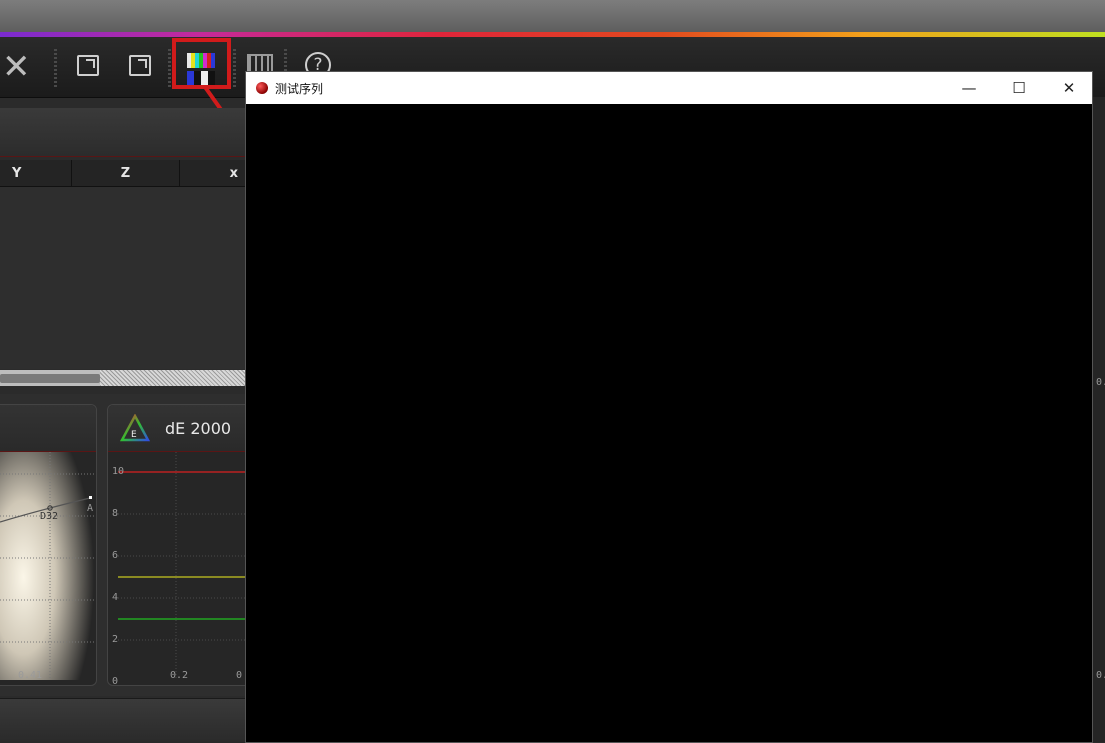 The width and height of the screenshot is (1105, 743). What do you see at coordinates (552, 16) in the screenshot?
I see `app-title-strip` at bounding box center [552, 16].